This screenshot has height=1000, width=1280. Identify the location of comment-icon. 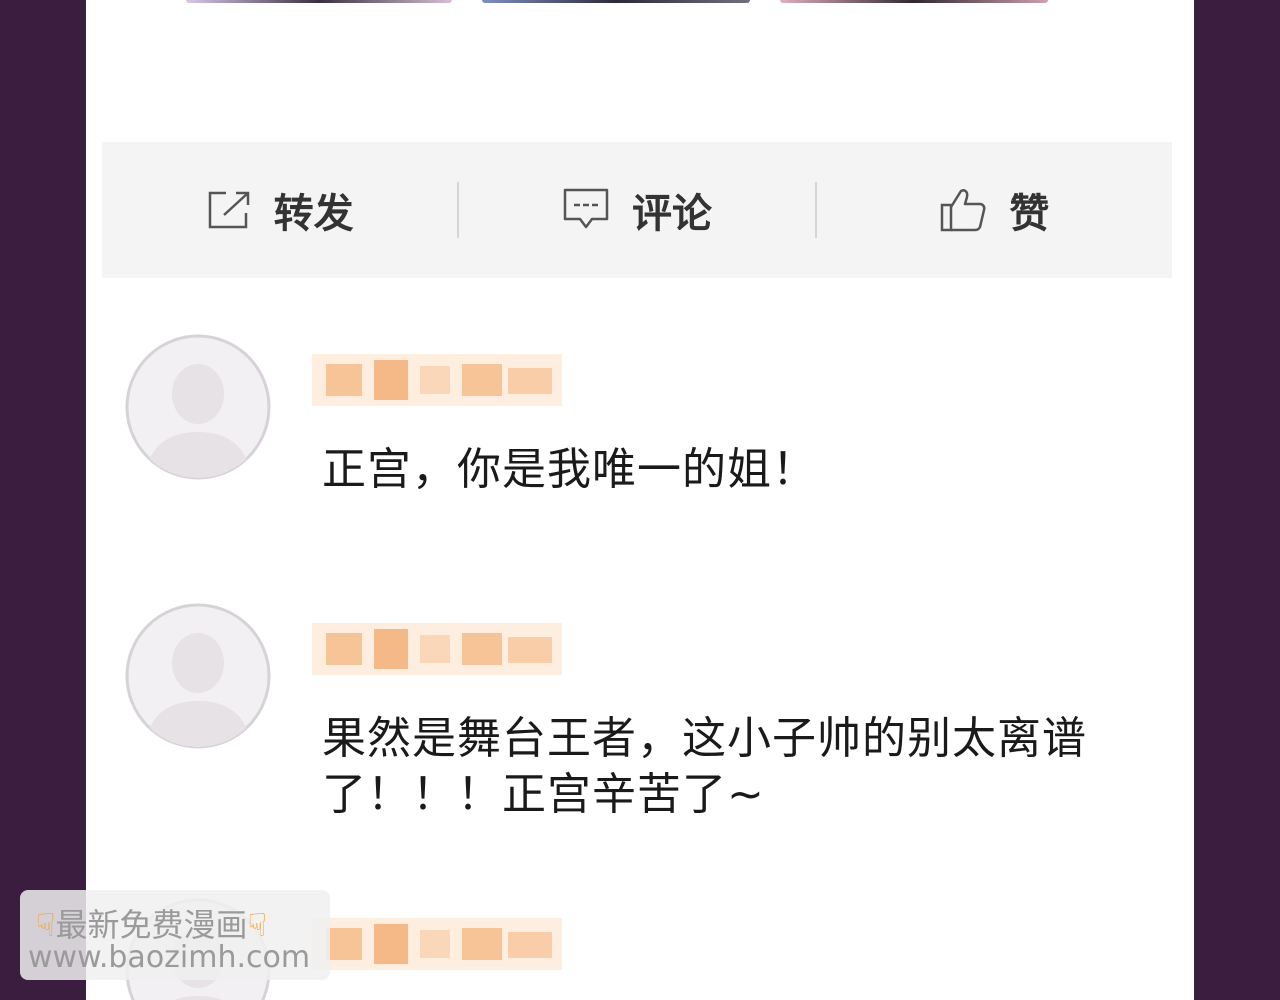
(586, 208).